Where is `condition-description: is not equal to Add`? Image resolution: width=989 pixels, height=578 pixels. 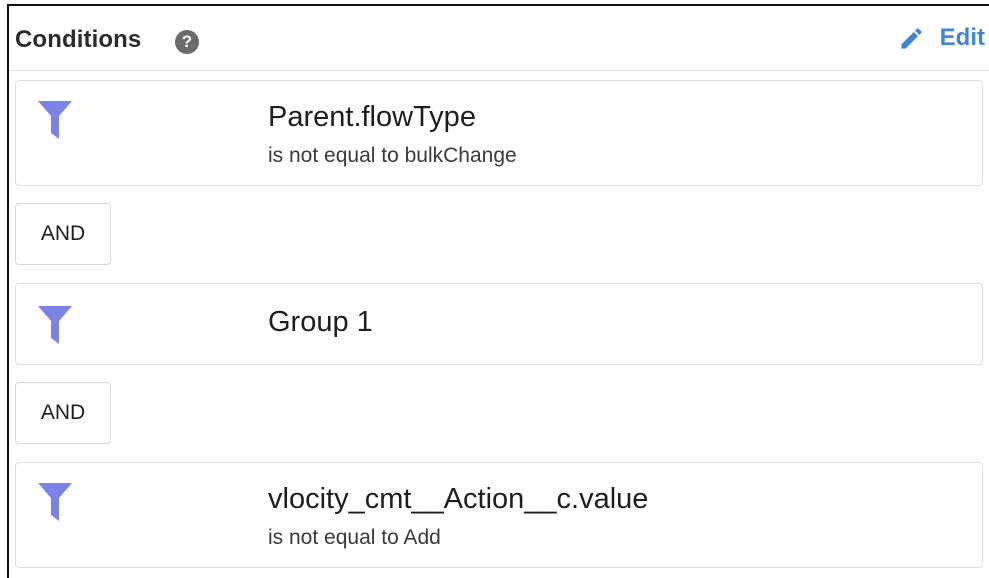
condition-description: is not equal to Add is located at coordinates (354, 537).